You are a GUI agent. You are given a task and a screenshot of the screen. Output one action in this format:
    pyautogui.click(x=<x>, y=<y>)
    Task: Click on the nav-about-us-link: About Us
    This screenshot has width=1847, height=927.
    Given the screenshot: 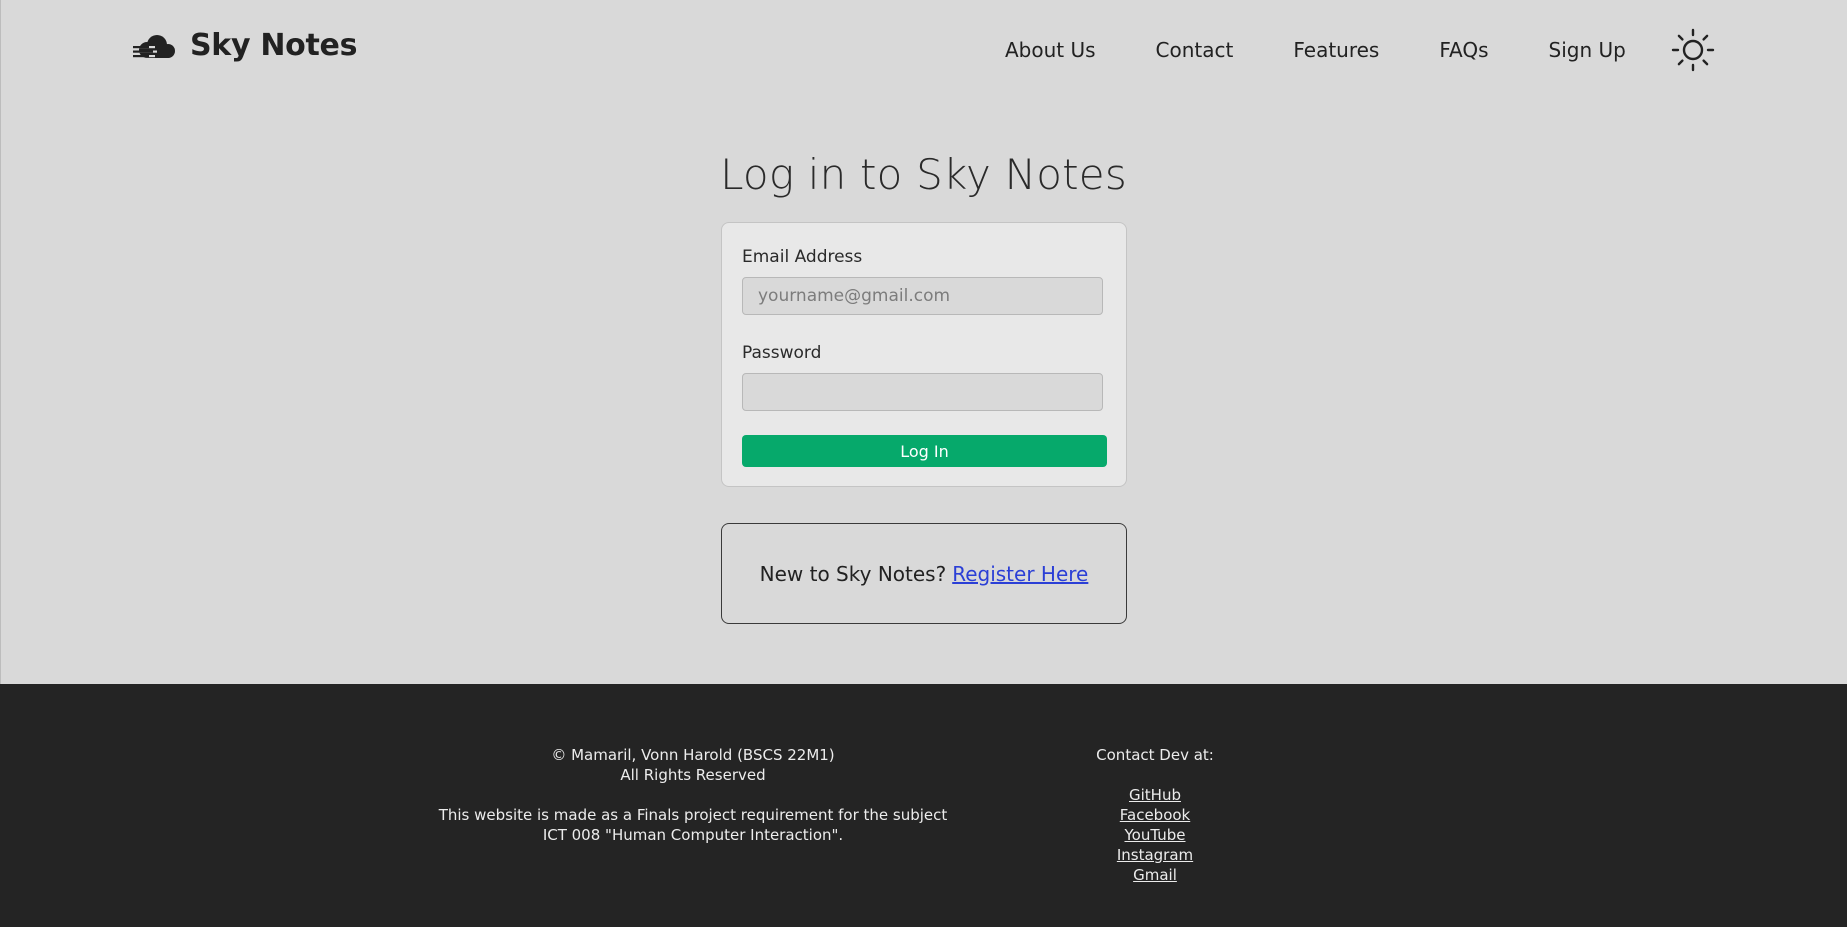 What is the action you would take?
    pyautogui.click(x=1050, y=50)
    